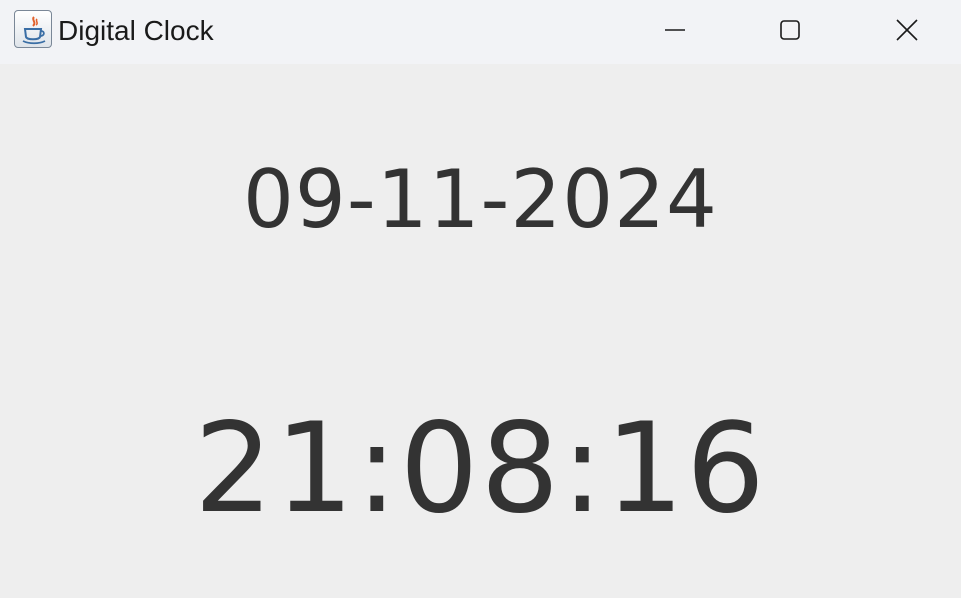 This screenshot has width=961, height=598. I want to click on close-button, so click(905, 30).